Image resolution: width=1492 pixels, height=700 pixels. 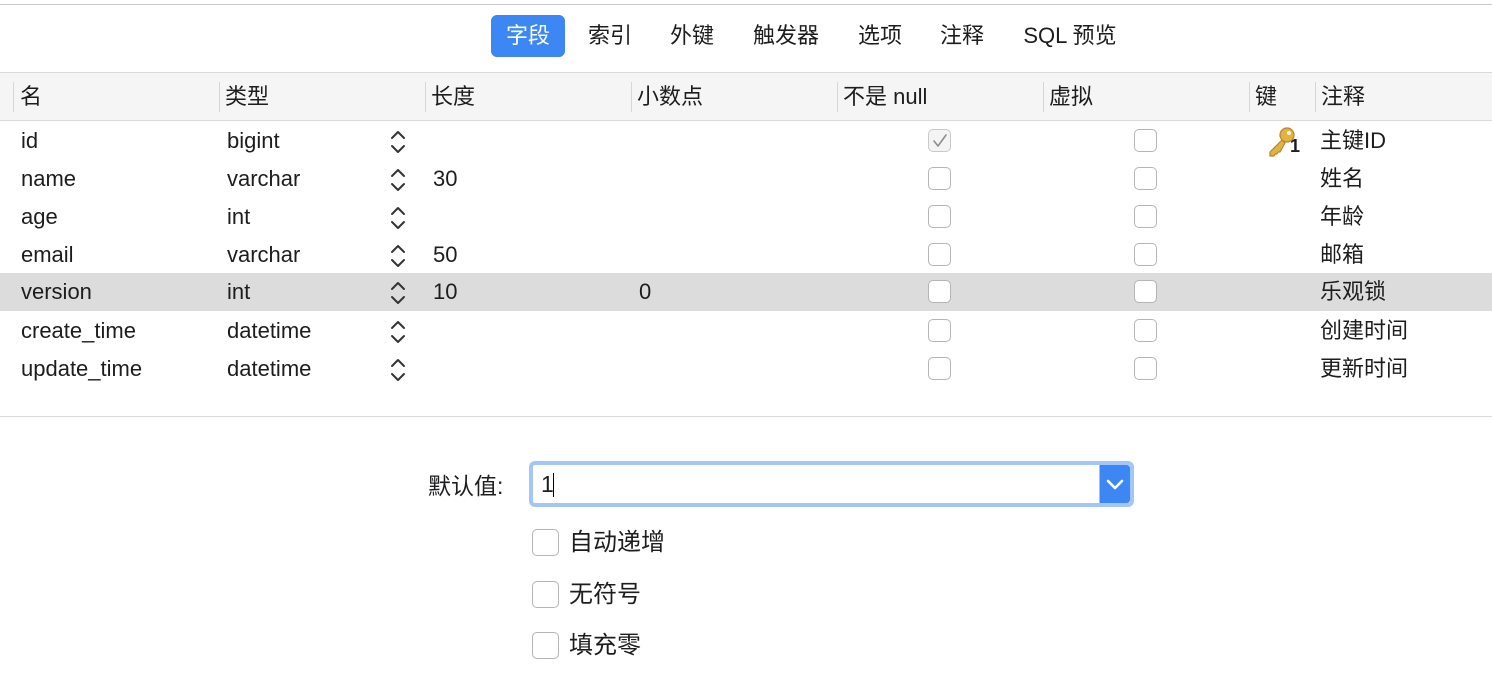 I want to click on tab-foreign-keys: 外键, so click(x=692, y=36).